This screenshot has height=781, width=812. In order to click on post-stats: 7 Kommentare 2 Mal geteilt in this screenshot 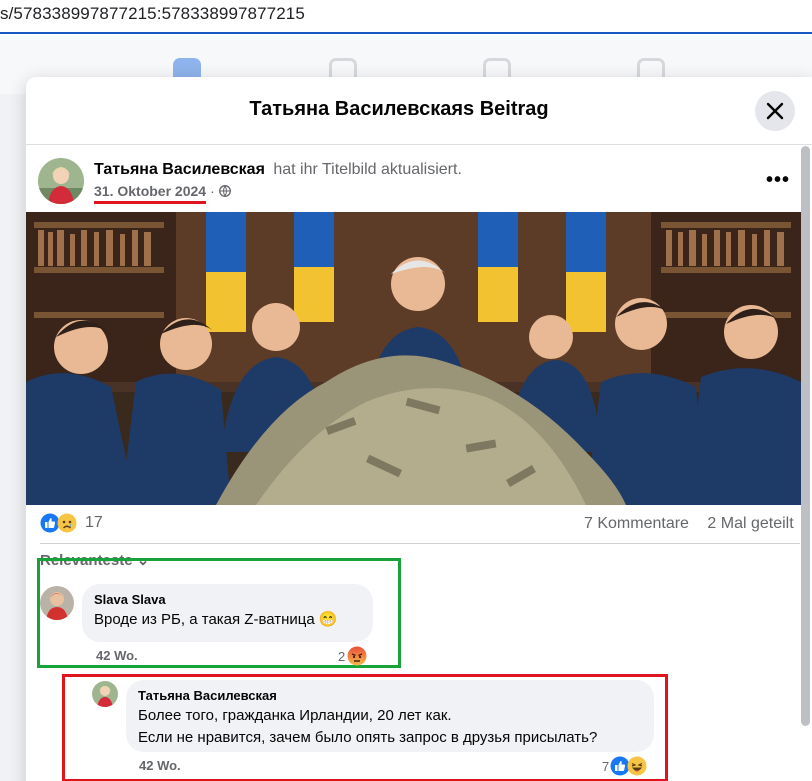, I will do `click(689, 524)`.